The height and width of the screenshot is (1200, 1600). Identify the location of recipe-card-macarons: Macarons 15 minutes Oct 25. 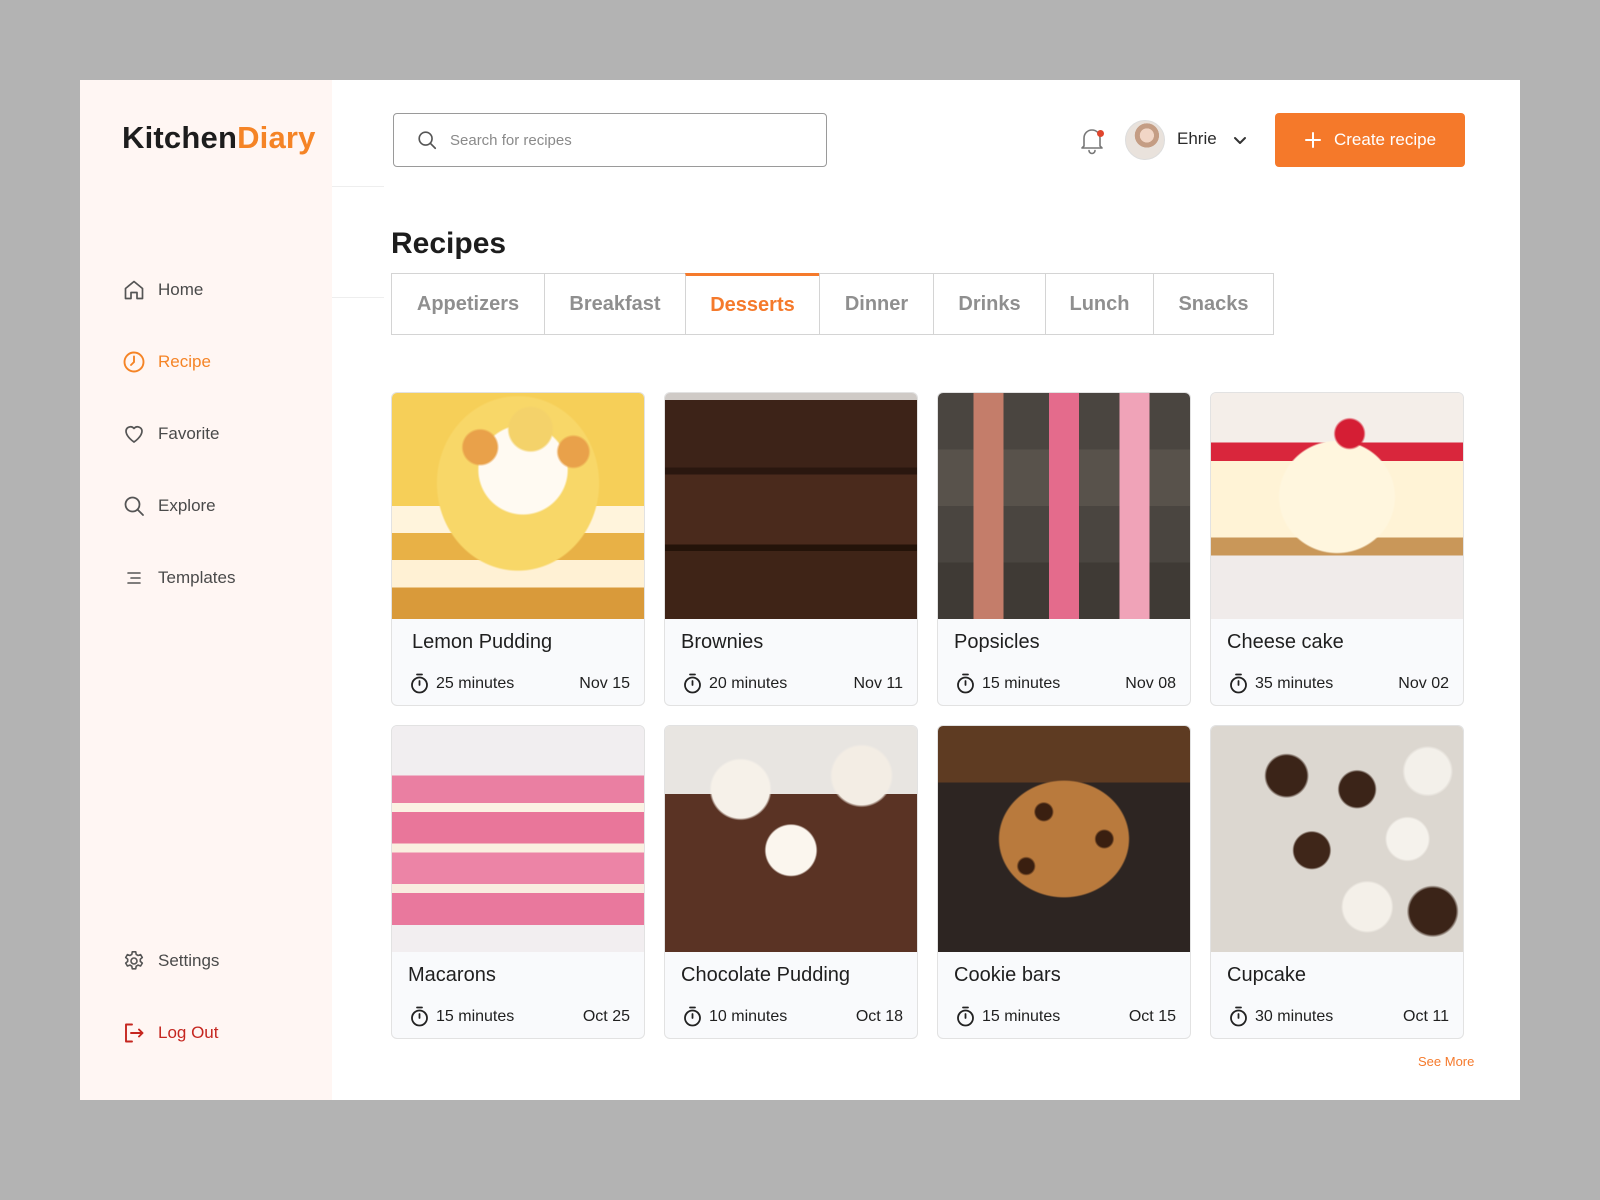
(518, 882).